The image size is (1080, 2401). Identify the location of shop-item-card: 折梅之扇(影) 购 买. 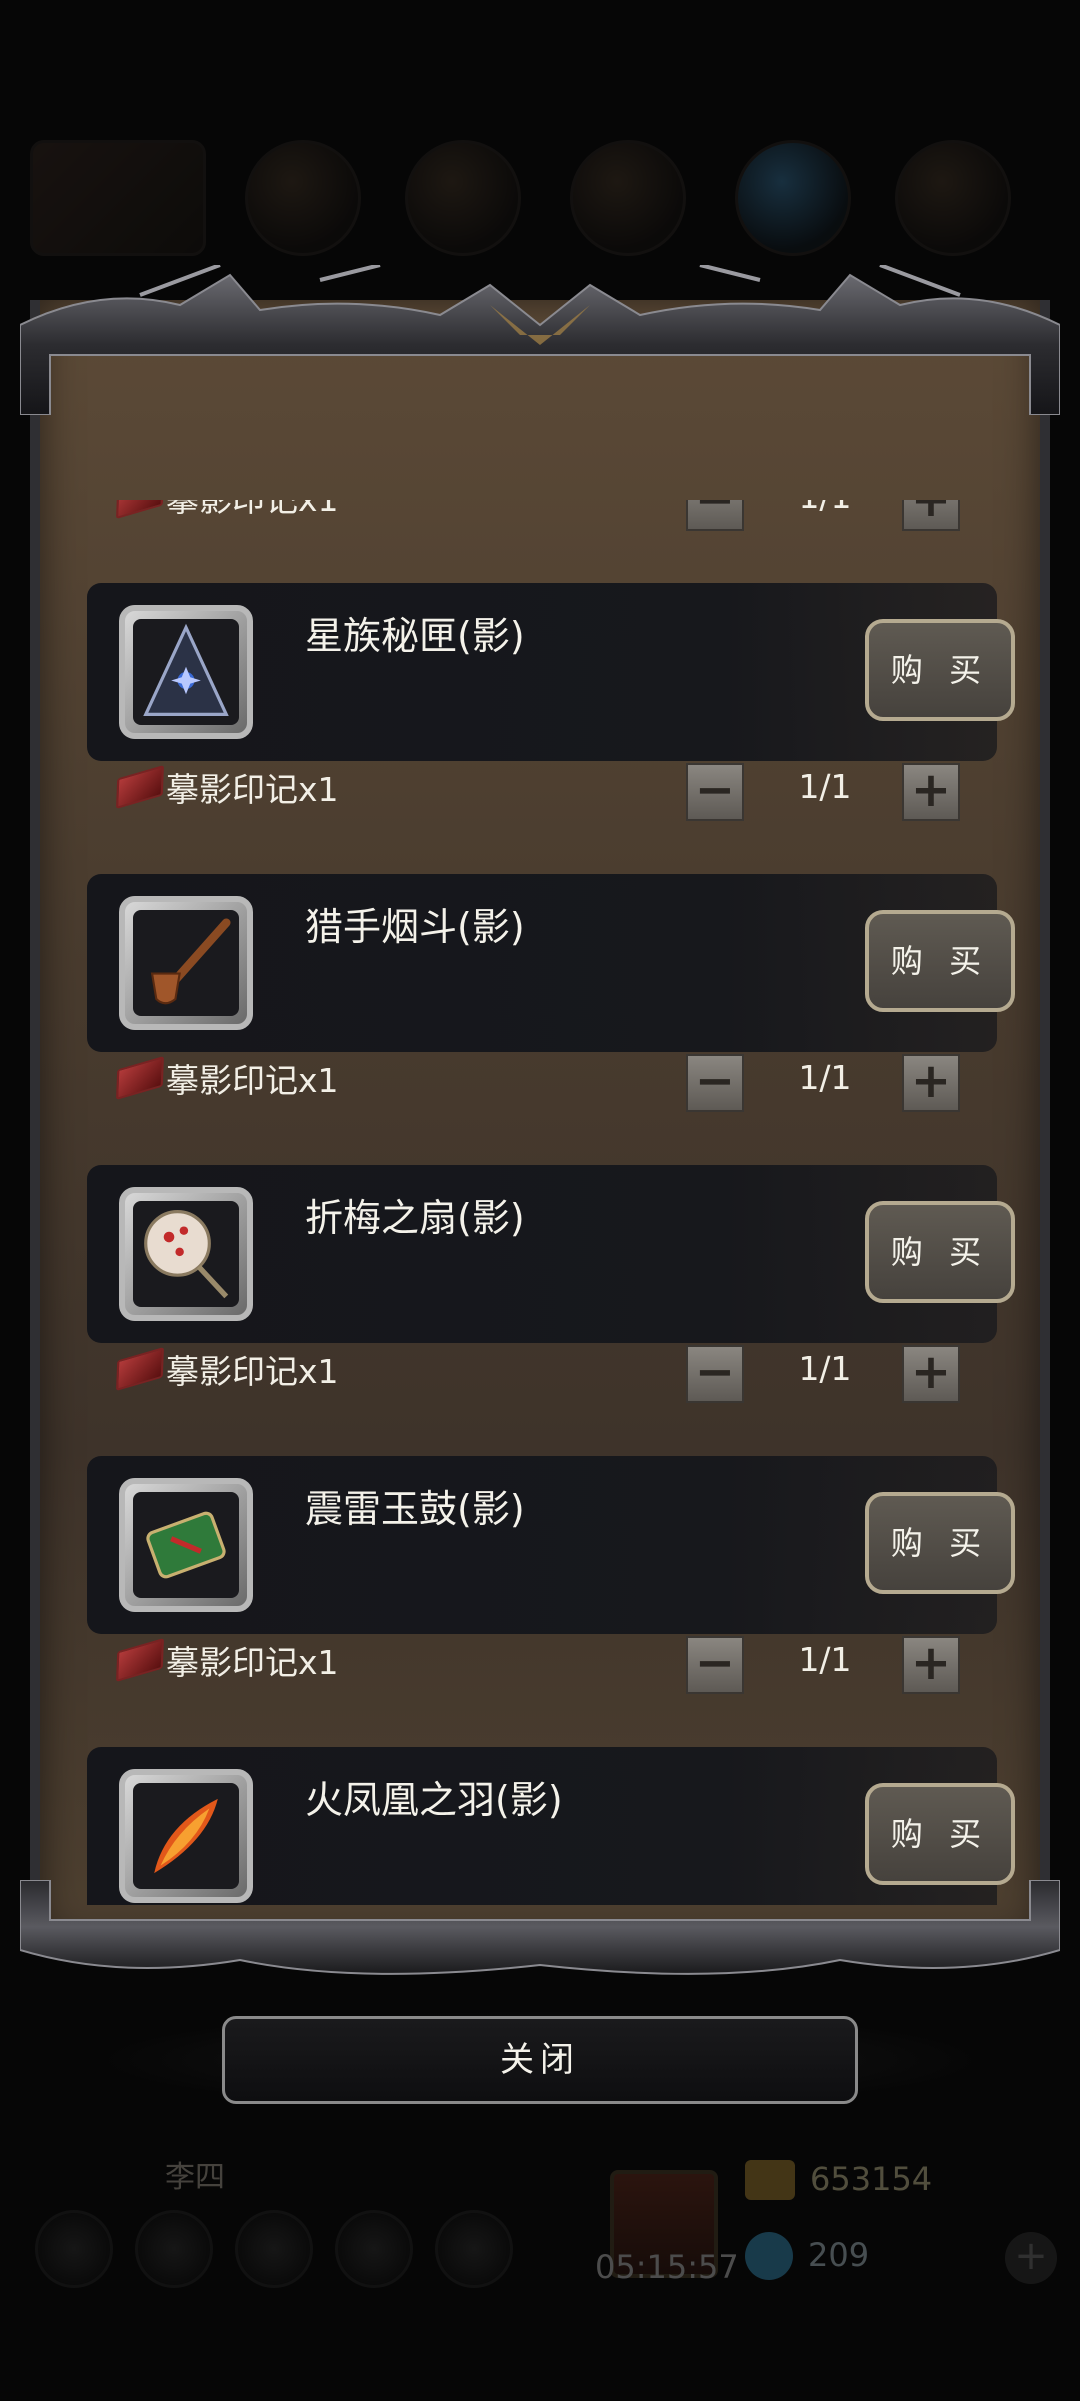
(551, 1254).